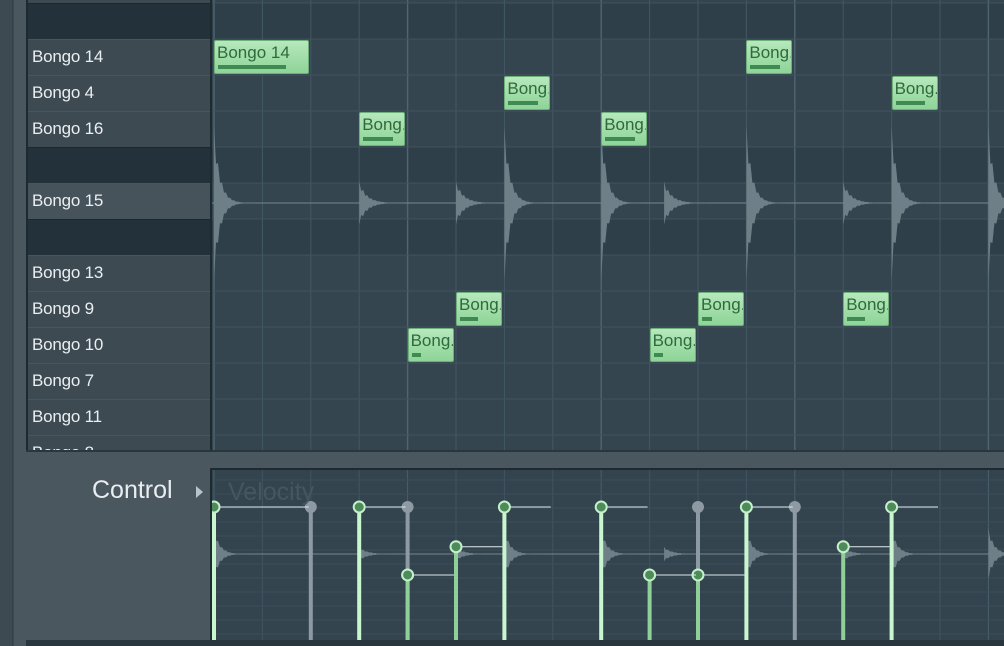 The width and height of the screenshot is (1004, 646). I want to click on piano-key-bongo-13: Bongo 13, so click(119, 273).